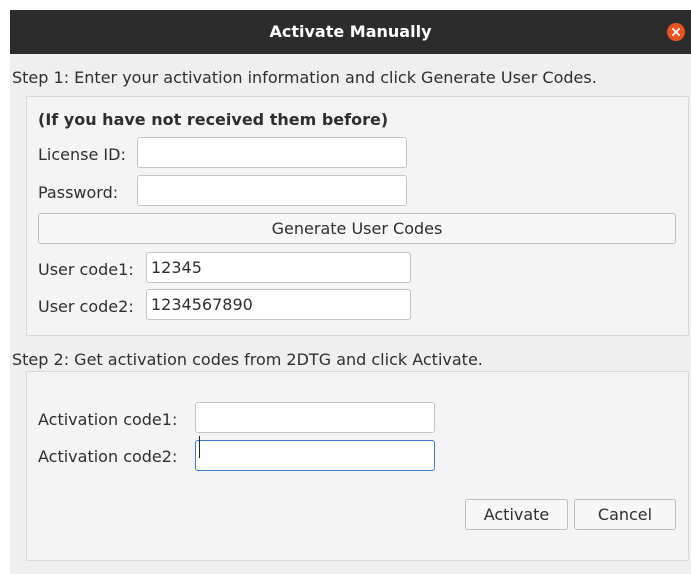  What do you see at coordinates (213, 119) in the screenshot?
I see `step1-note: (If you have not received them before)` at bounding box center [213, 119].